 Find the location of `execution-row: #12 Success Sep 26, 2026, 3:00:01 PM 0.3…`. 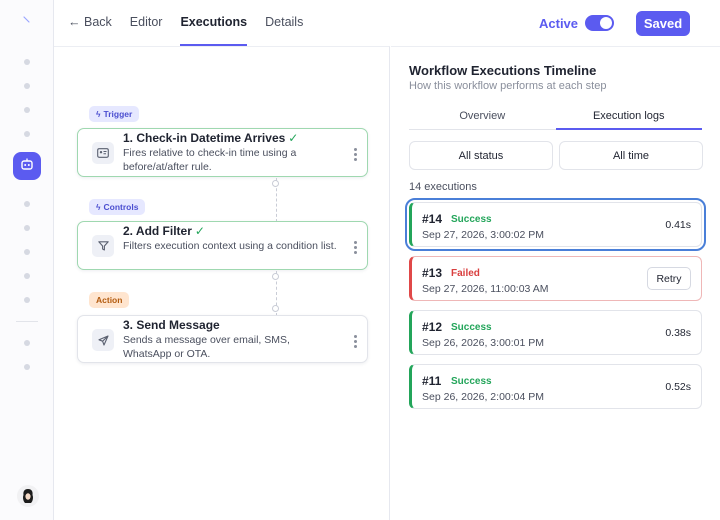

execution-row: #12 Success Sep 26, 2026, 3:00:01 PM 0.3… is located at coordinates (555, 332).